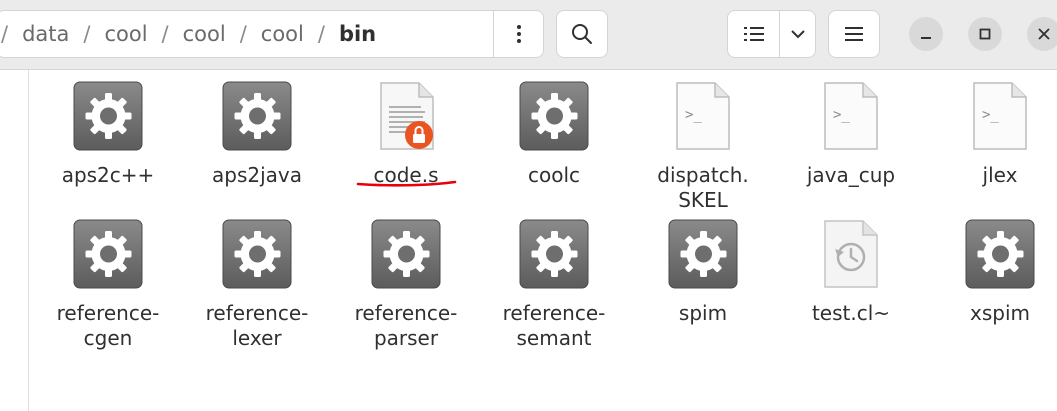  I want to click on close-button, so click(1042, 34).